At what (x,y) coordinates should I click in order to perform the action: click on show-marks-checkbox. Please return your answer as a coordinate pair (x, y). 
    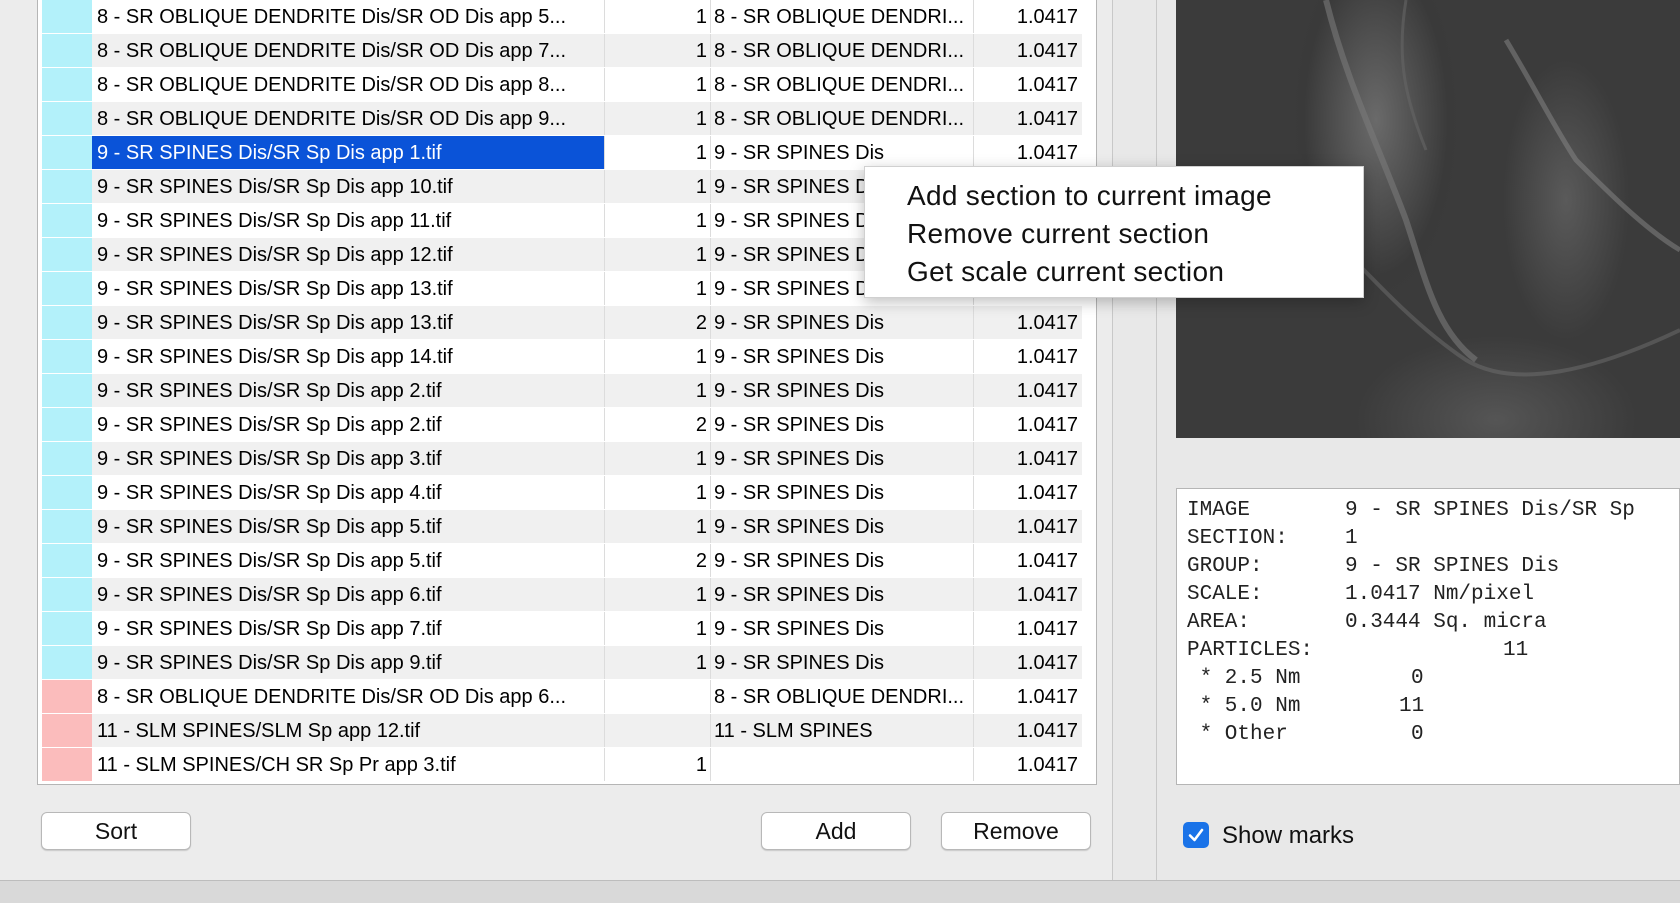
    Looking at the image, I should click on (1196, 835).